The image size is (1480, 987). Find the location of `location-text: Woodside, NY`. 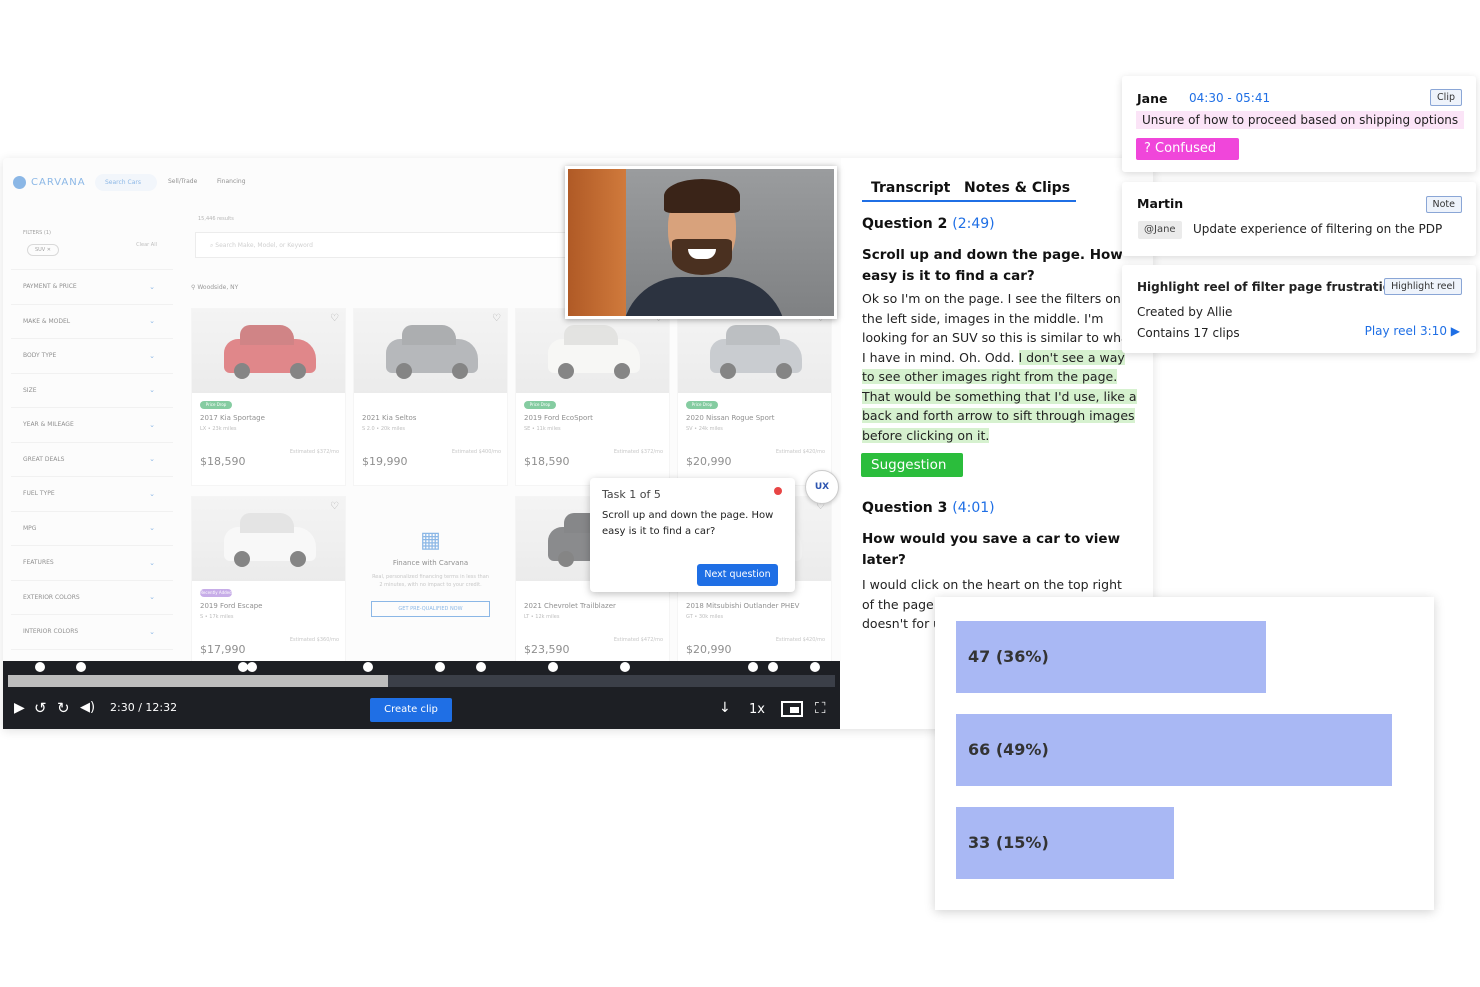

location-text: Woodside, NY is located at coordinates (218, 287).